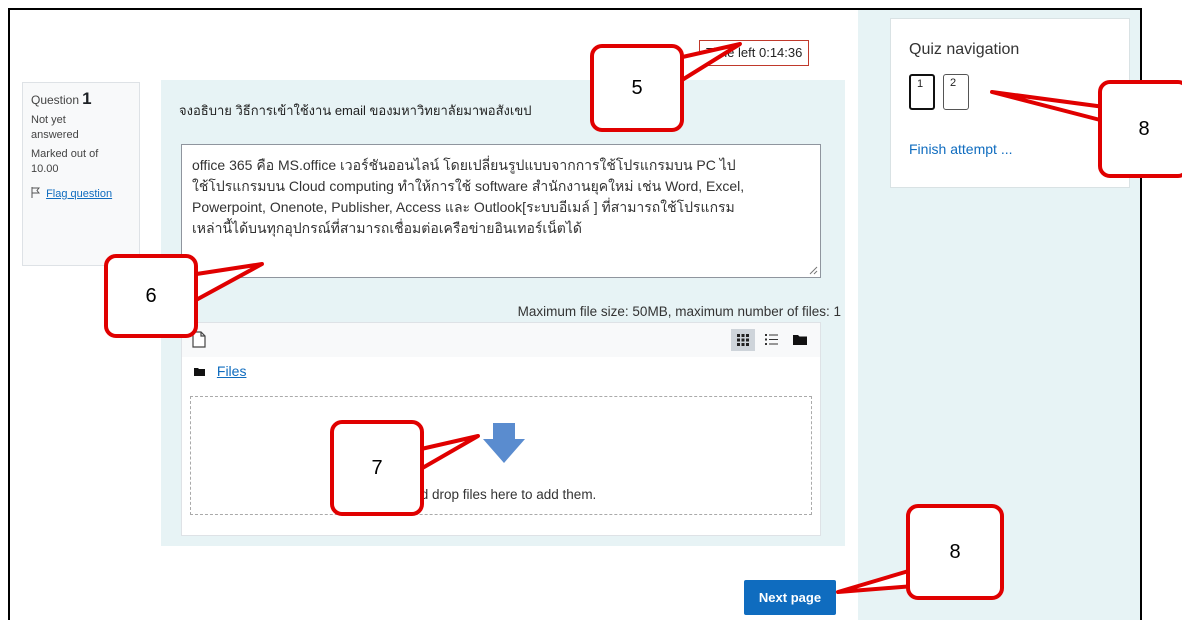  Describe the element at coordinates (1140, 129) in the screenshot. I see `callout-8a: 8` at that location.